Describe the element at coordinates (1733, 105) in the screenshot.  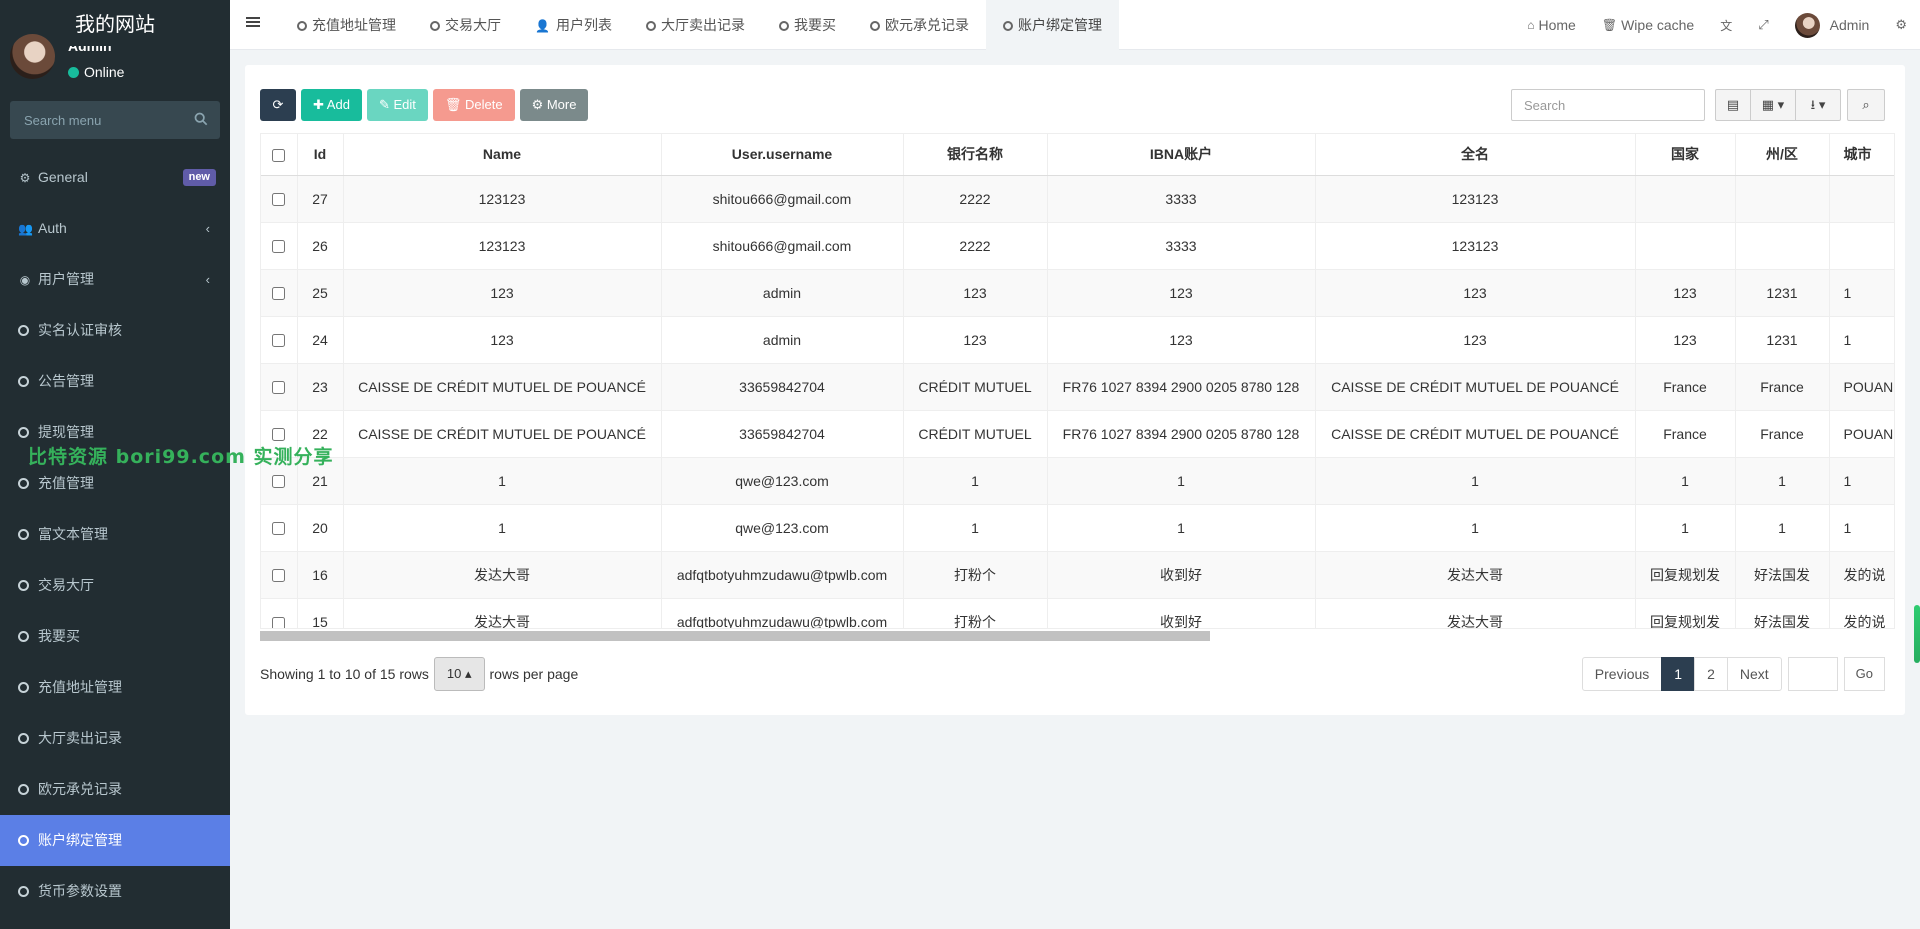
I see `toggle-view-button: ▤` at that location.